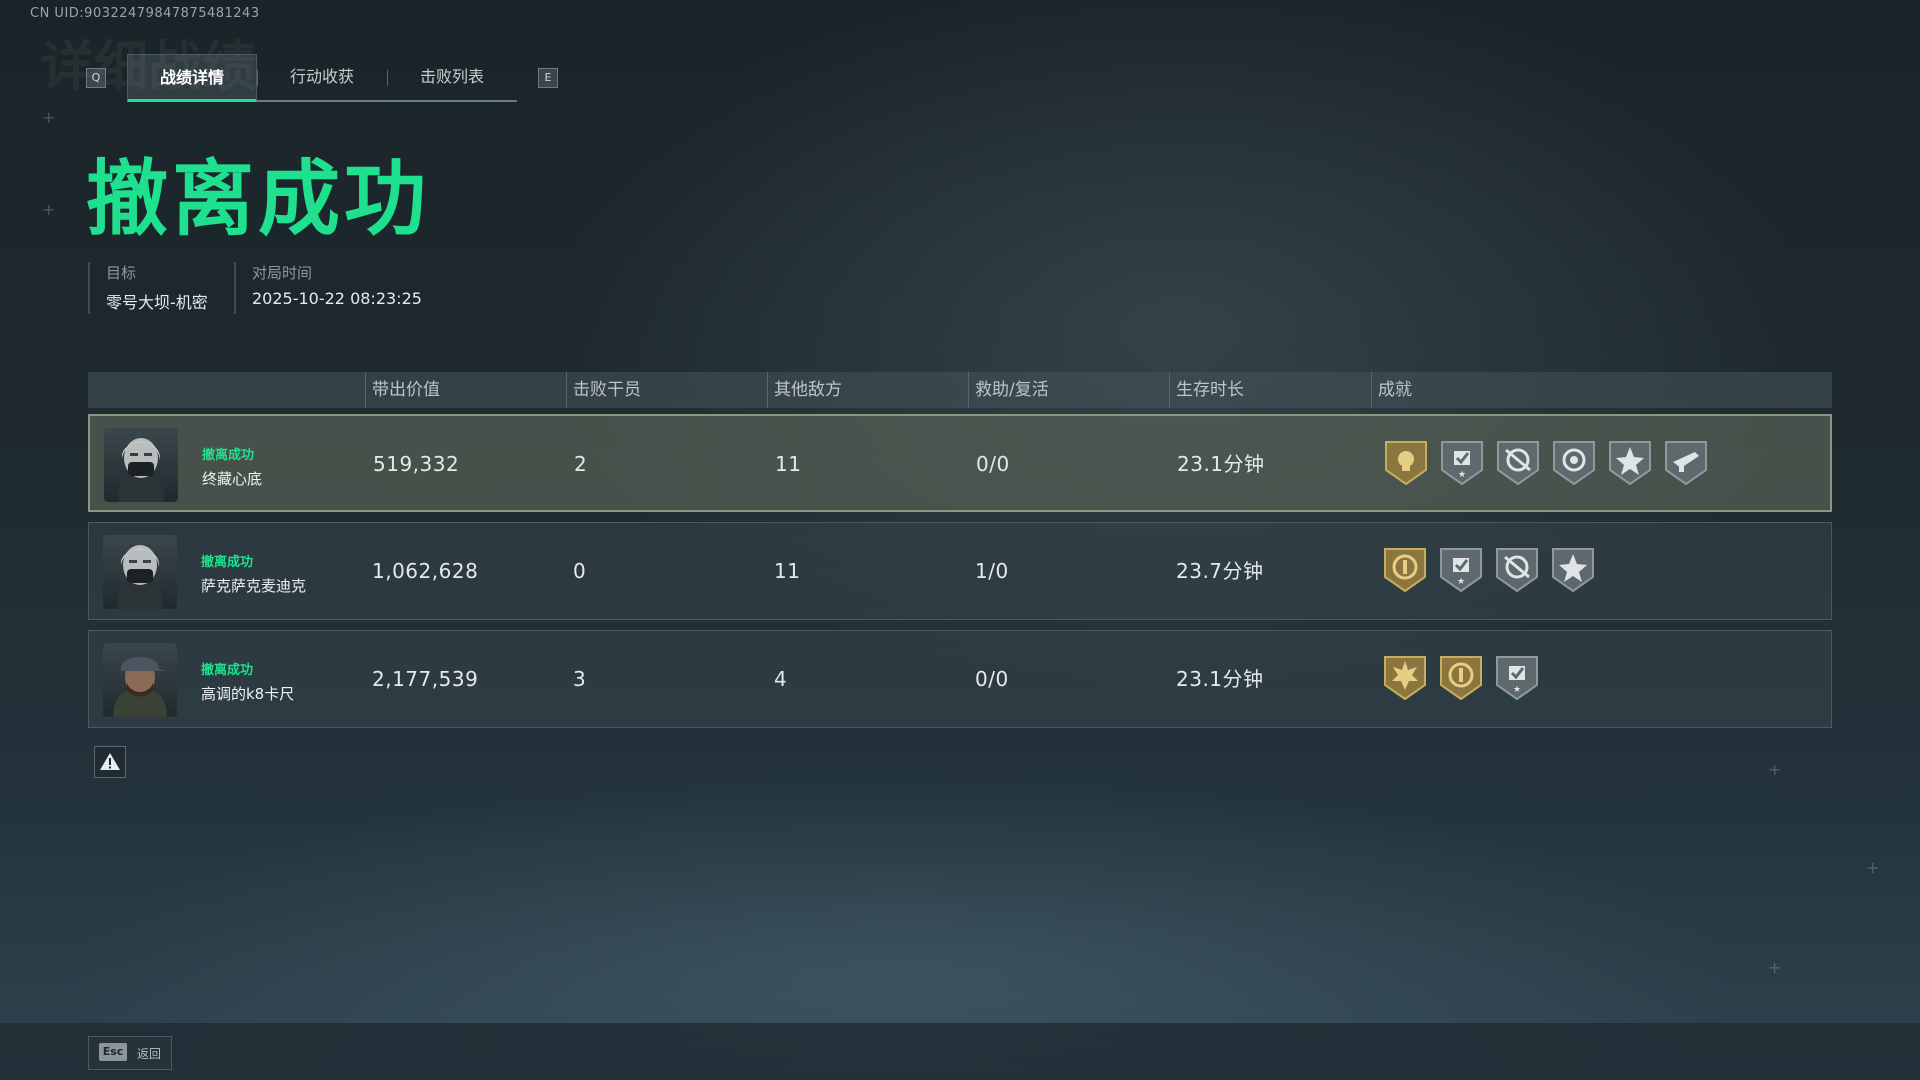 This screenshot has height=1080, width=1920. What do you see at coordinates (149, 1054) in the screenshot?
I see `back-label: 返回` at bounding box center [149, 1054].